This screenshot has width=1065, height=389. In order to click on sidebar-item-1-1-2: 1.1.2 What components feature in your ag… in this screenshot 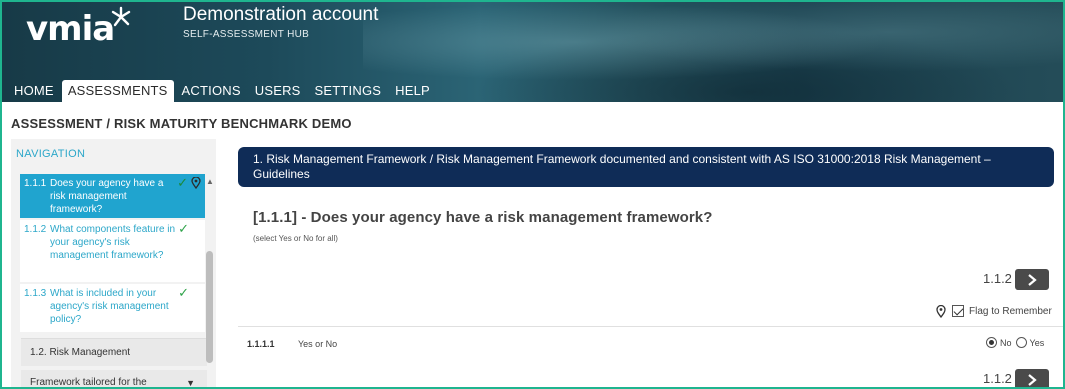, I will do `click(112, 251)`.